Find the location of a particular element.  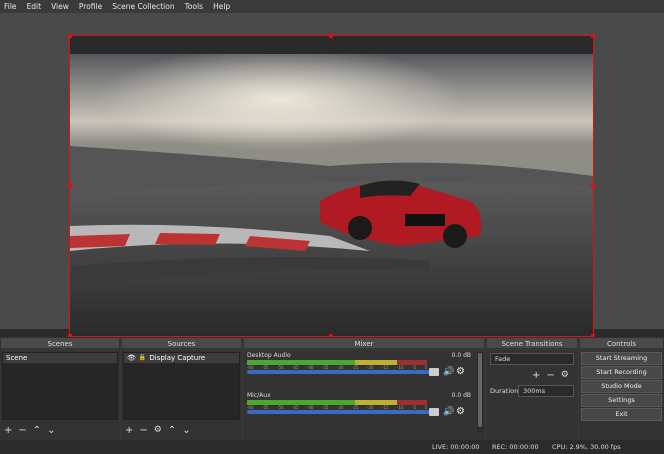

move-source-up-button: ⌃ is located at coordinates (172, 430).